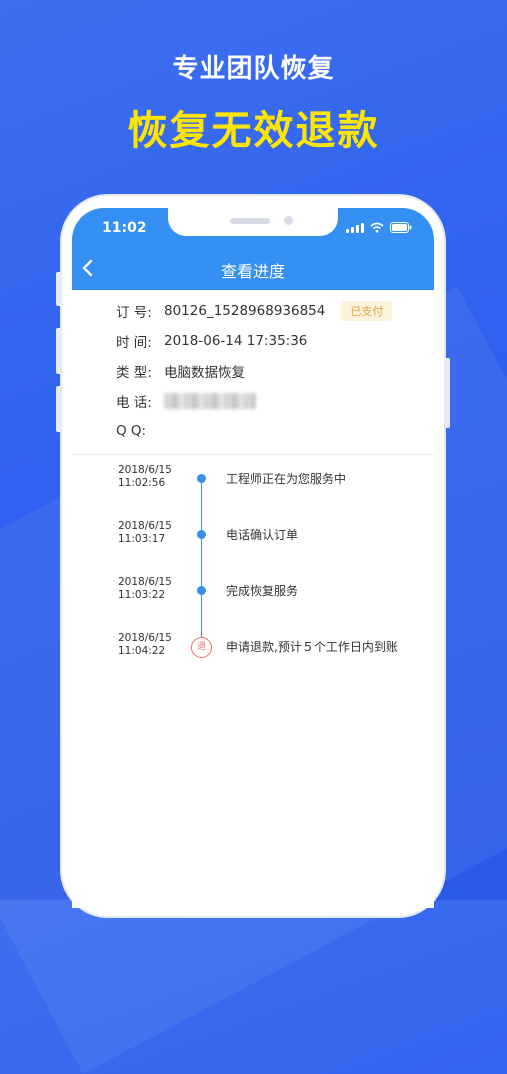  Describe the element at coordinates (145, 644) in the screenshot. I see `timeline-datetime: 2018/6/15 11:04:22` at that location.